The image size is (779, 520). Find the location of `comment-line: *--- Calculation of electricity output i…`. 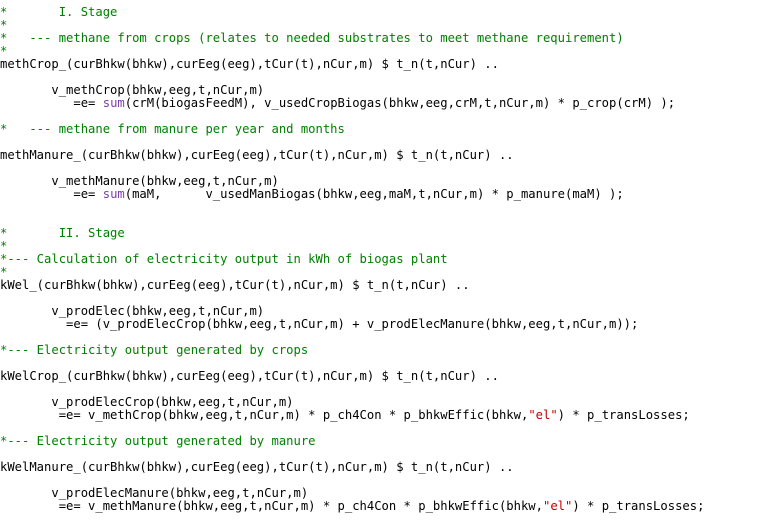

comment-line: *--- Calculation of electricity output i… is located at coordinates (224, 259).